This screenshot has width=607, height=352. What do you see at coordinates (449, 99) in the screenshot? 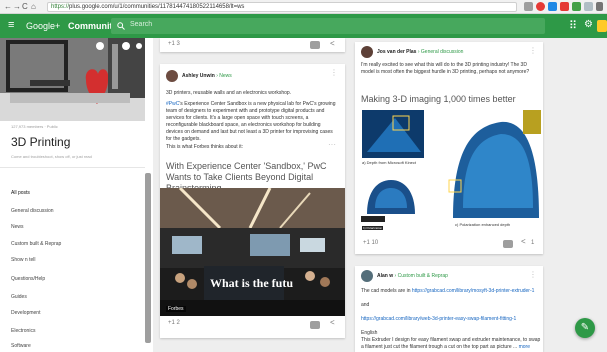
I see `link-preview-title: Making 3-D imaging 1,000 times better` at bounding box center [449, 99].